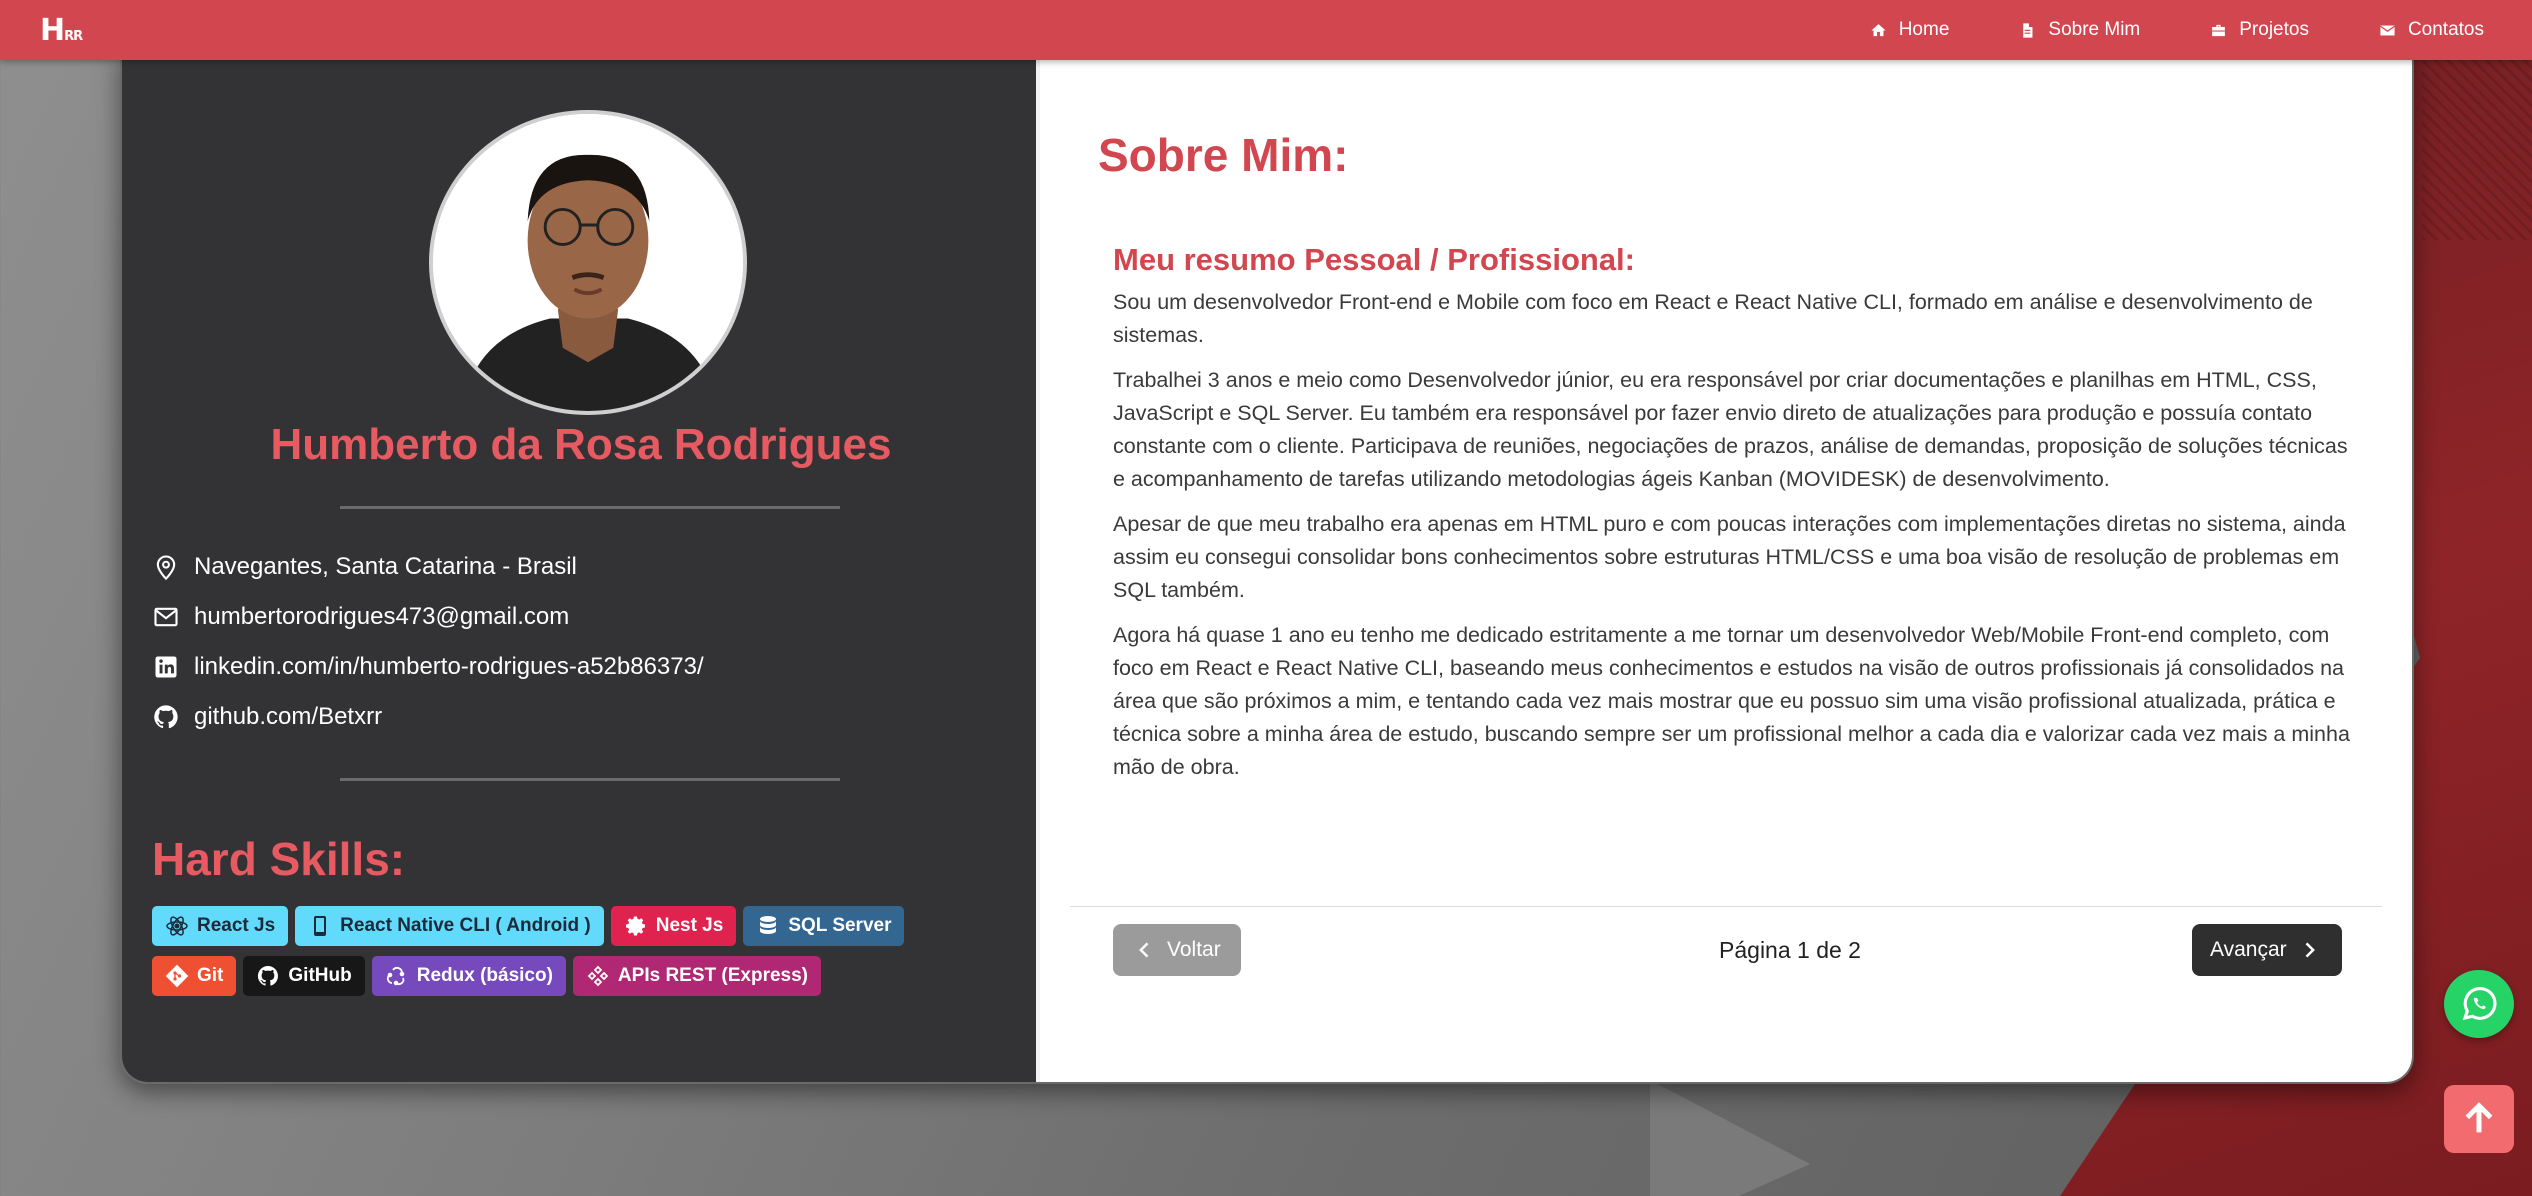  What do you see at coordinates (581, 444) in the screenshot?
I see `profile-name: Humberto da Rosa Rodrigues` at bounding box center [581, 444].